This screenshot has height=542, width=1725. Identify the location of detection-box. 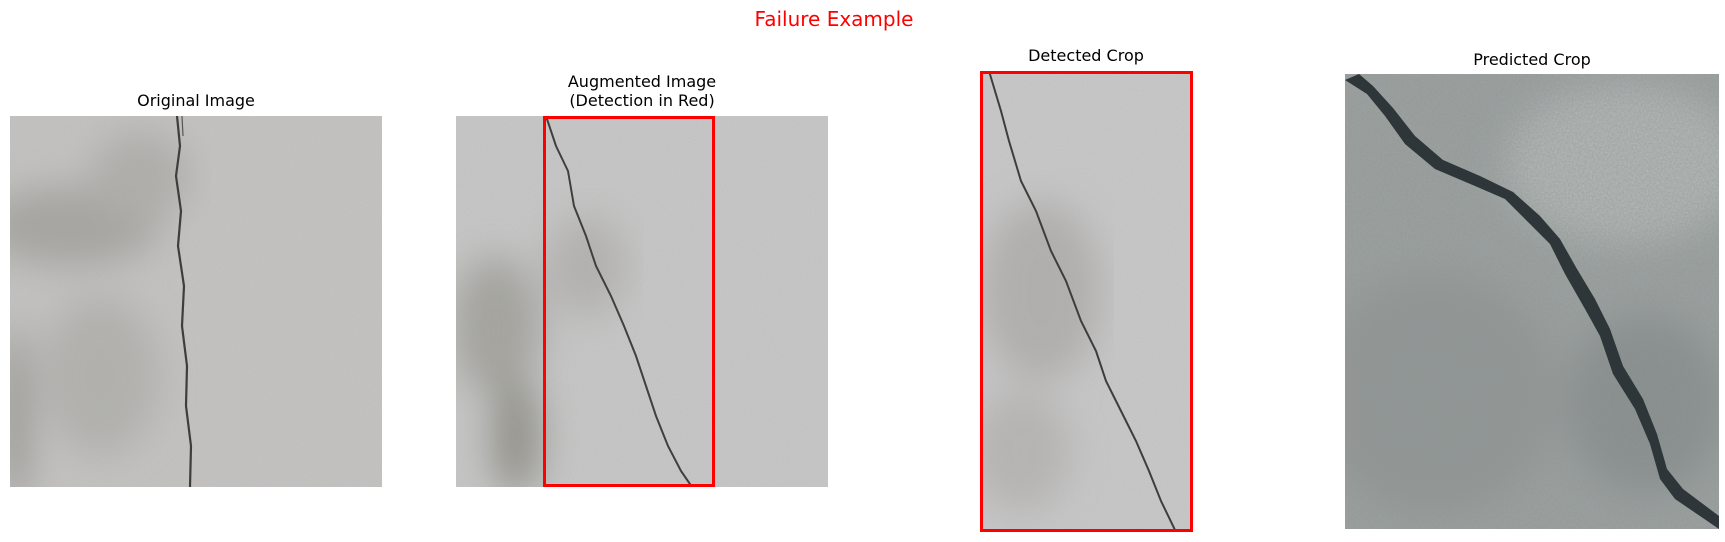
(629, 301).